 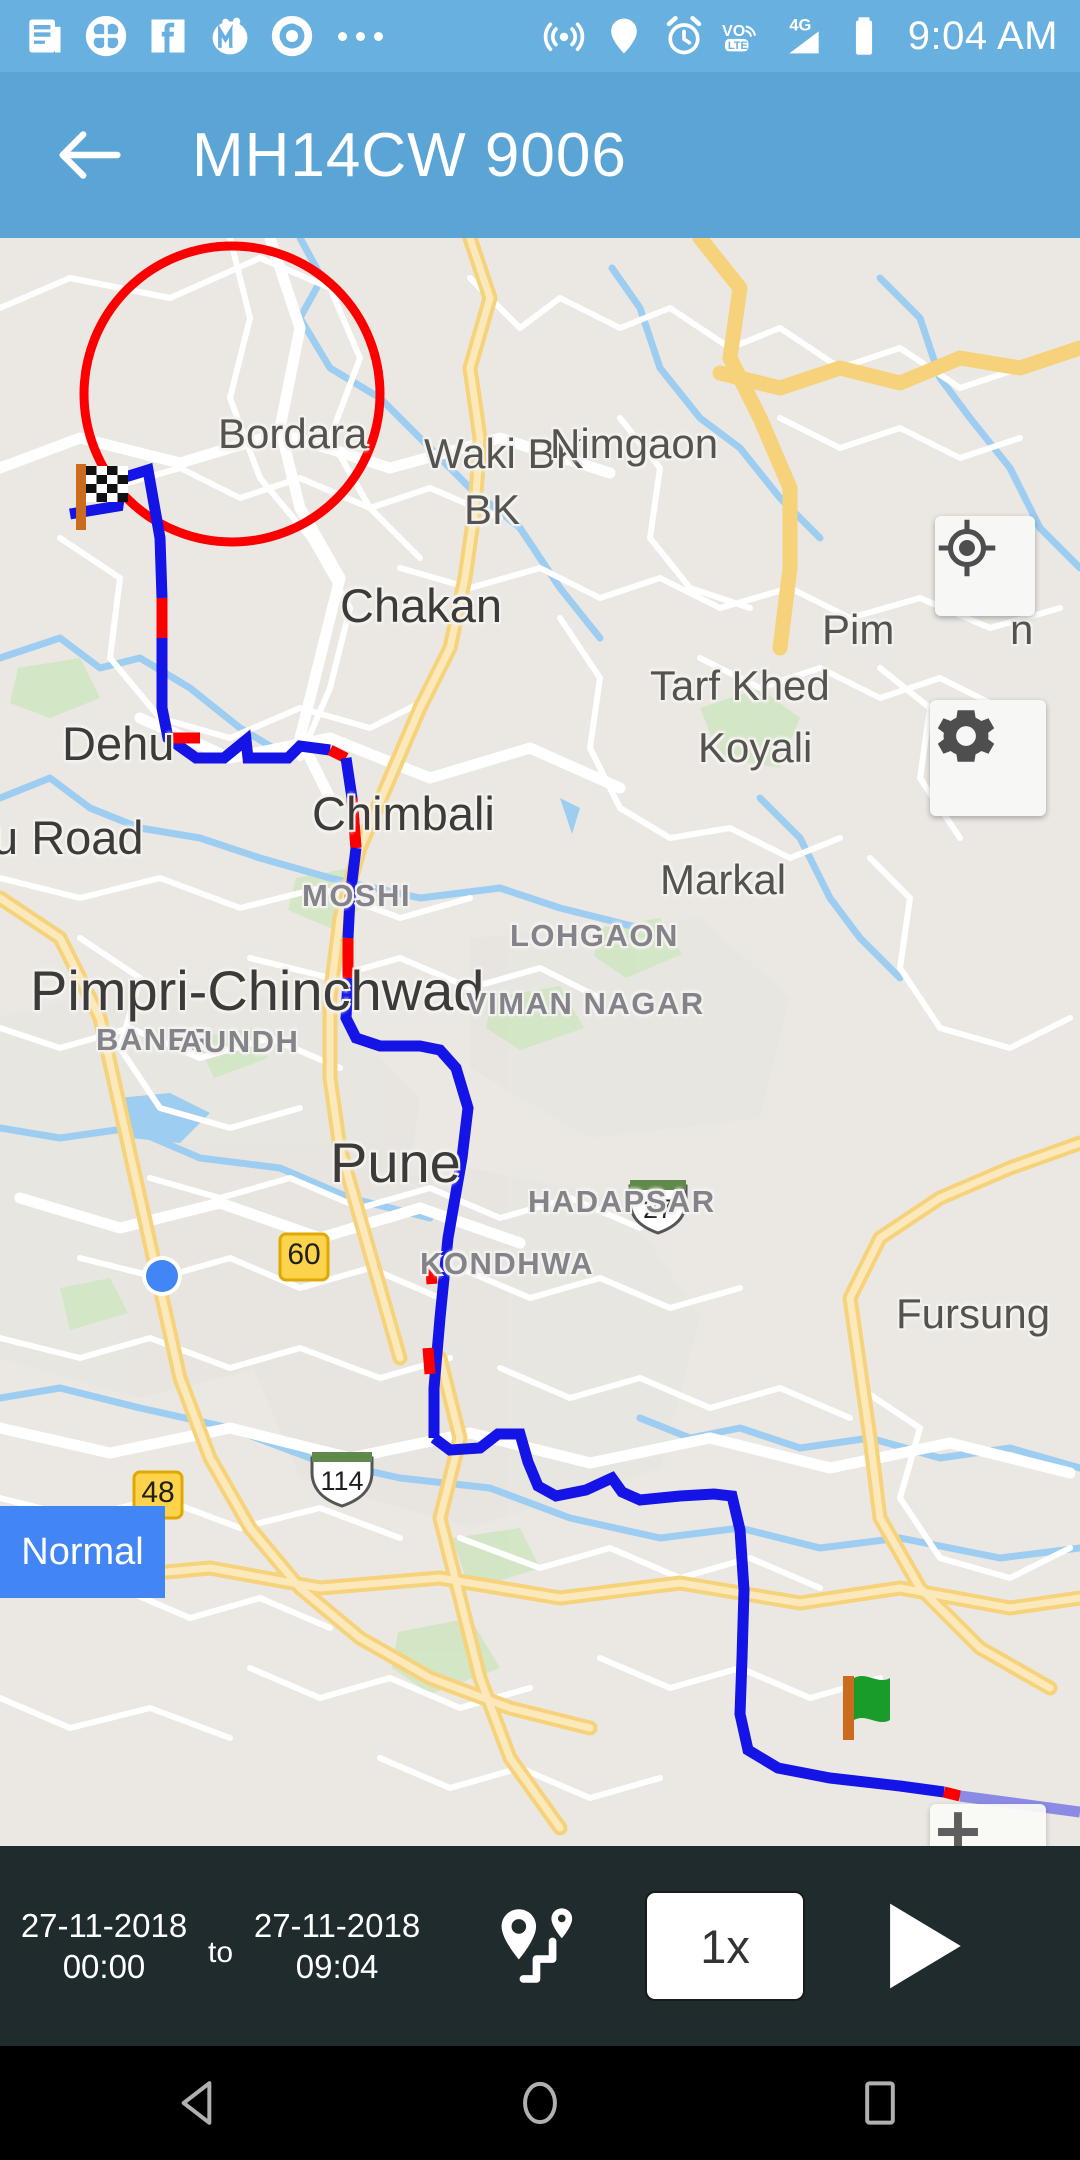 I want to click on map-settings-button, so click(x=988, y=758).